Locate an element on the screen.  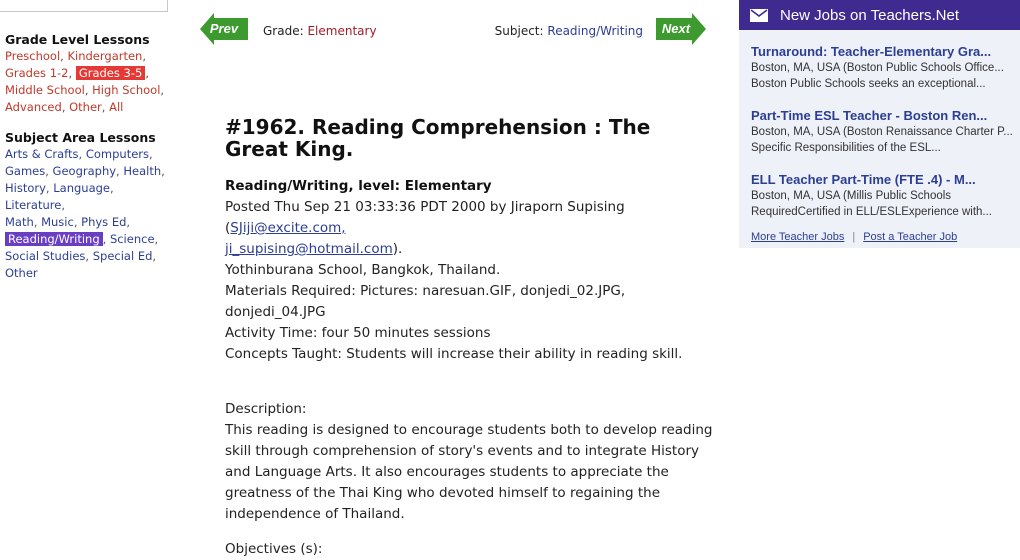
posted-suffix: ). is located at coordinates (397, 249).